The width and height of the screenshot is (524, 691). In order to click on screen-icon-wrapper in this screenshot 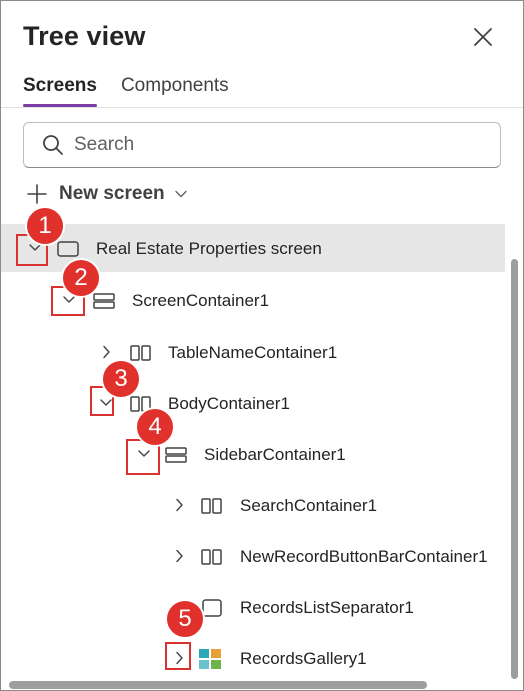, I will do `click(68, 249)`.